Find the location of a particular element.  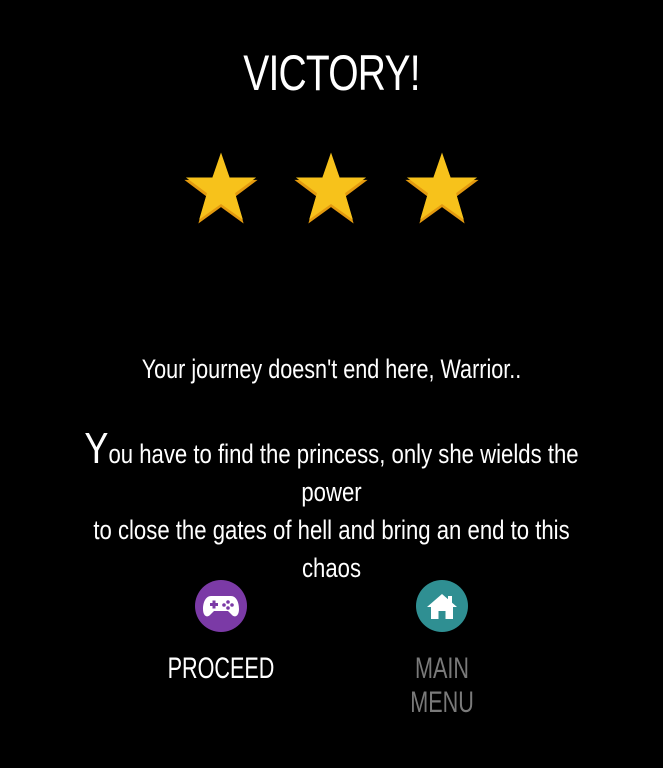

proceed-label: PROCEED is located at coordinates (220, 669).